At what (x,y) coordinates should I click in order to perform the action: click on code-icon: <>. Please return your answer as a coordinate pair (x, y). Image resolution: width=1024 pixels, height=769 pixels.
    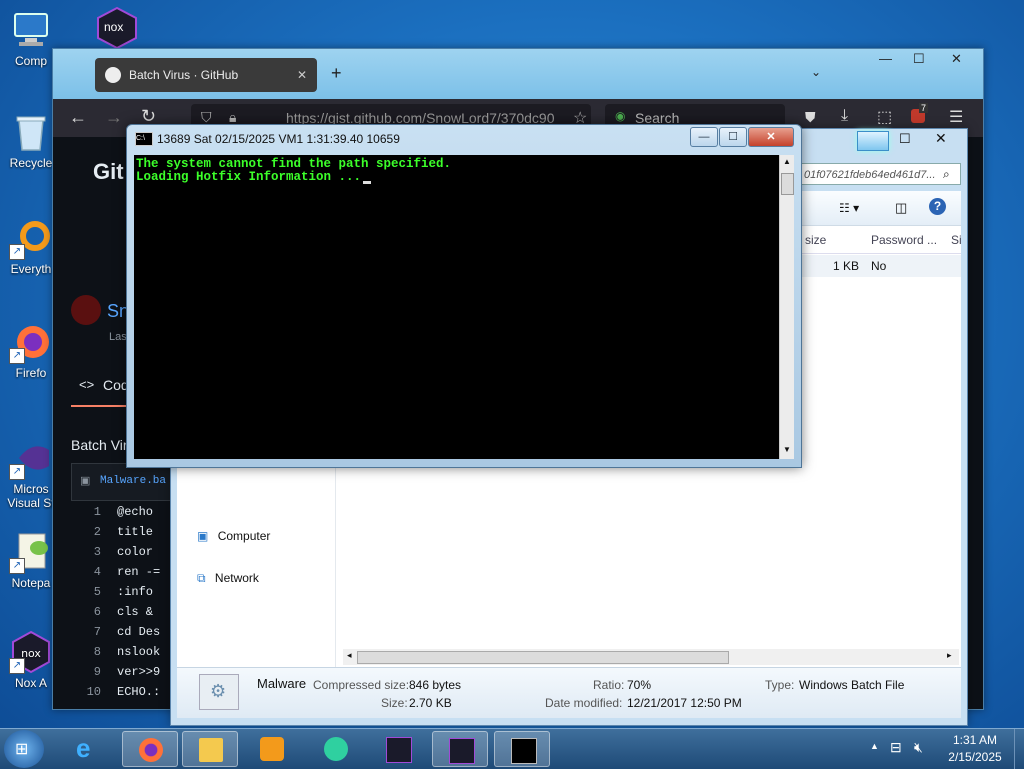
    Looking at the image, I should click on (87, 384).